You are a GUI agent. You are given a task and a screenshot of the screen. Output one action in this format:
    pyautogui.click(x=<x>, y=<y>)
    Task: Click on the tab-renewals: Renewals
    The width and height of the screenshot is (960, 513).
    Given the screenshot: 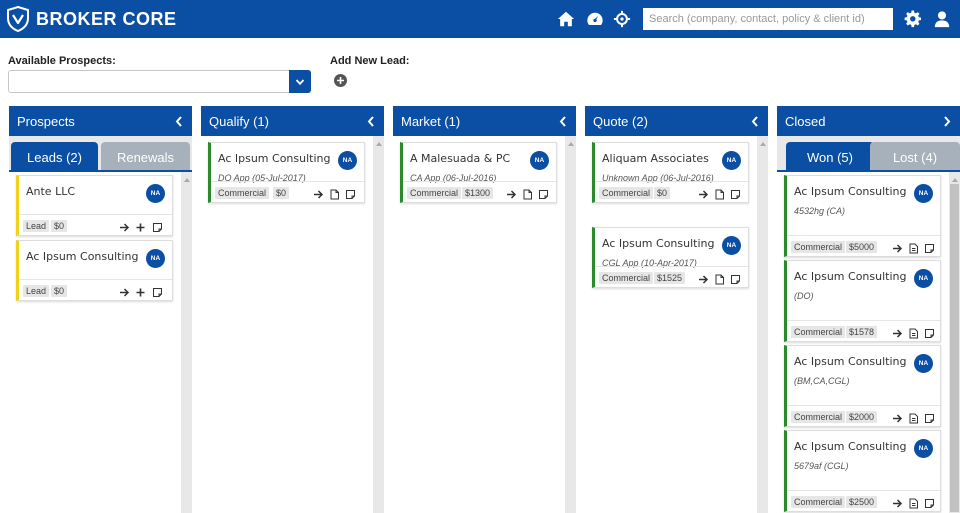 What is the action you would take?
    pyautogui.click(x=145, y=157)
    